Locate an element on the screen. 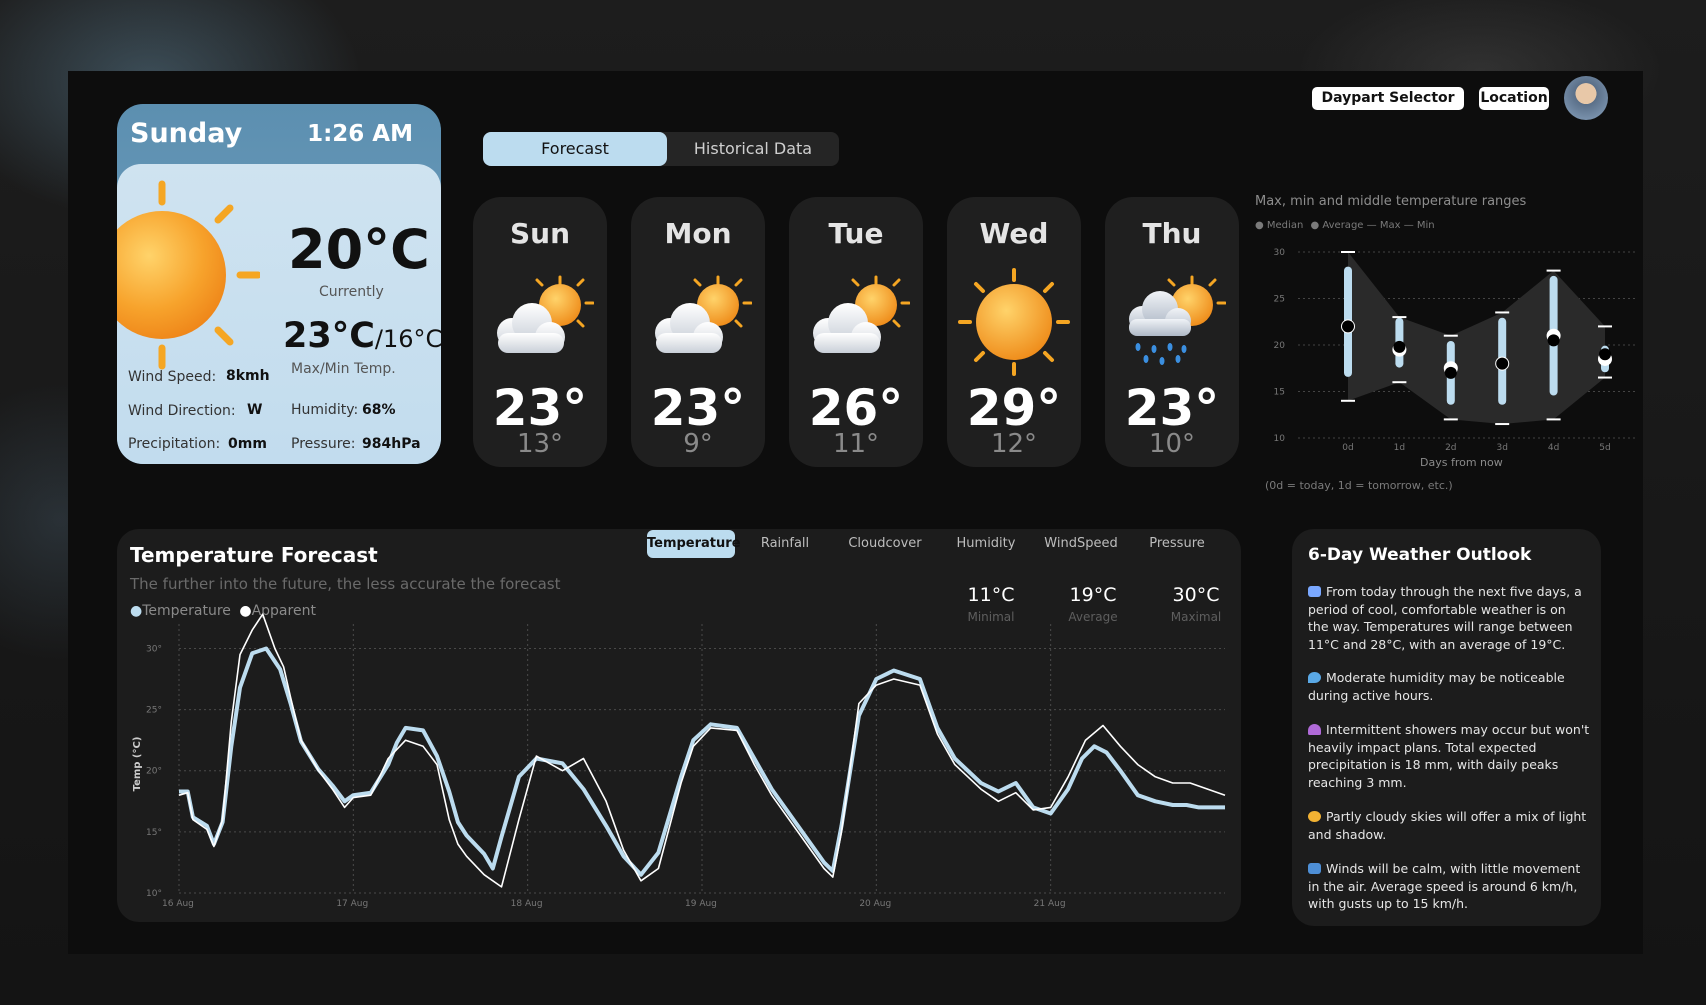  x-tick-label: 16 Aug is located at coordinates (178, 904).